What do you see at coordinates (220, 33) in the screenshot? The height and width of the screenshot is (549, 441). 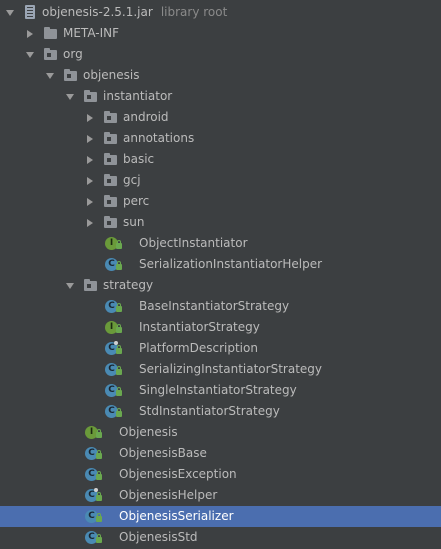 I see `tree-row-meta-inf: META-INF` at bounding box center [220, 33].